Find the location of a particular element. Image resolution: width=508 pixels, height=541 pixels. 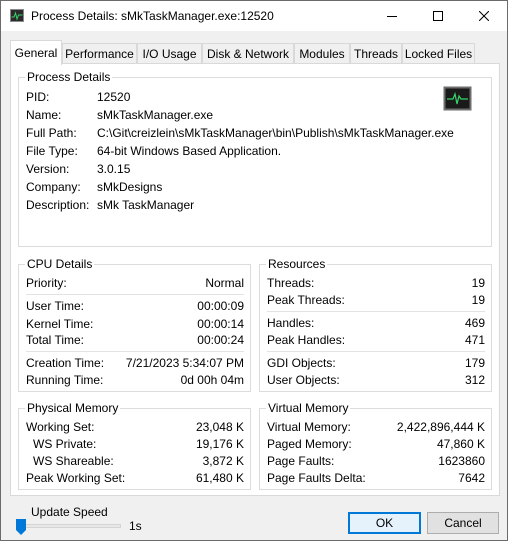

peak-working-set-value: 61,480 K is located at coordinates (219, 478).